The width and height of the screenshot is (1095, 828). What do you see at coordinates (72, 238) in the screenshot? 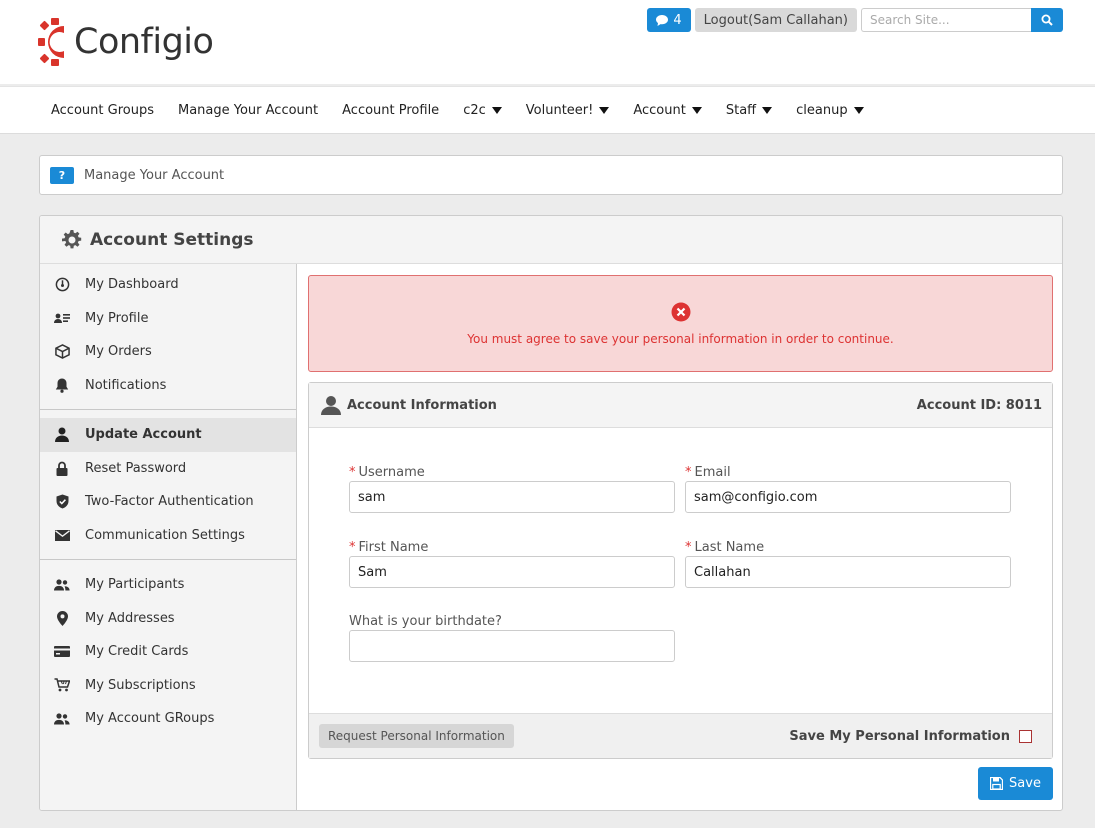
I see `gear-icon` at bounding box center [72, 238].